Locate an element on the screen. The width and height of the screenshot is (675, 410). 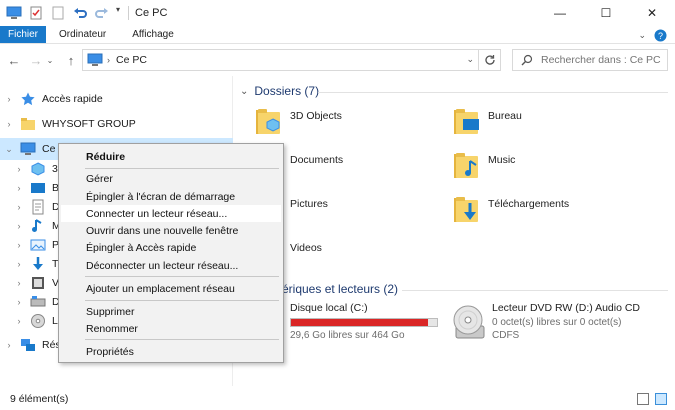
drives-header-label: ériques et lecteurs (2) is located at coordinates (340, 289).